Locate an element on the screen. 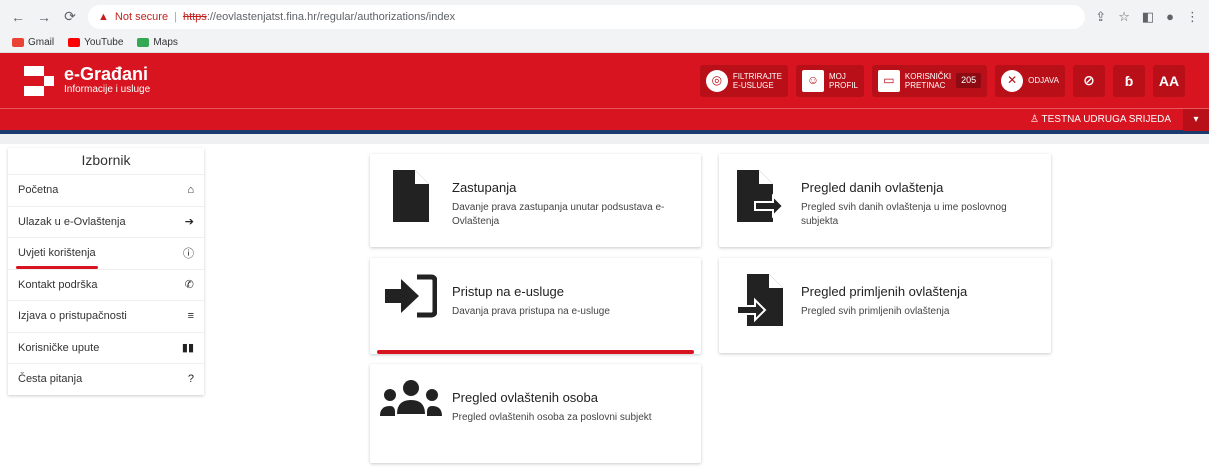  forward-icon: → is located at coordinates (44, 17).